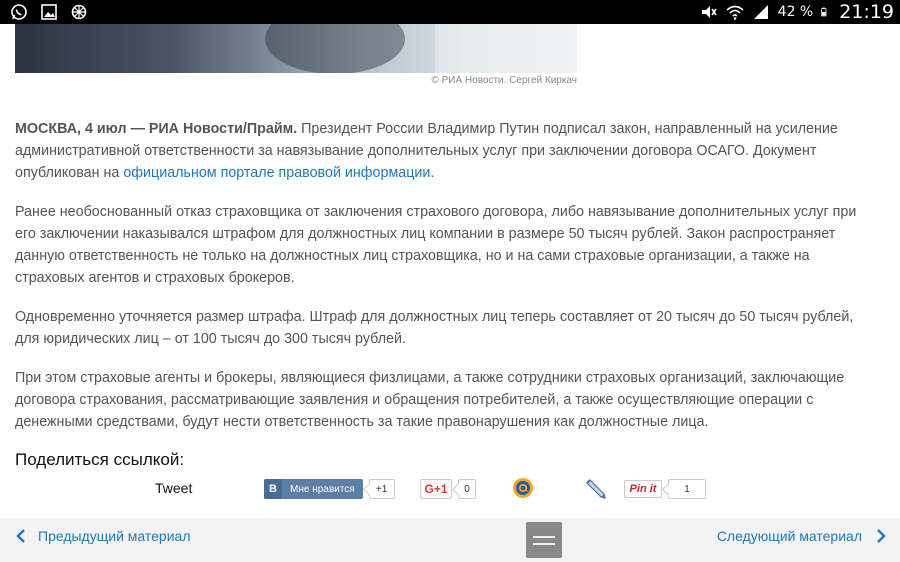 The width and height of the screenshot is (900, 562). What do you see at coordinates (114, 536) in the screenshot?
I see `previous-article-label: Предыдущий материал` at bounding box center [114, 536].